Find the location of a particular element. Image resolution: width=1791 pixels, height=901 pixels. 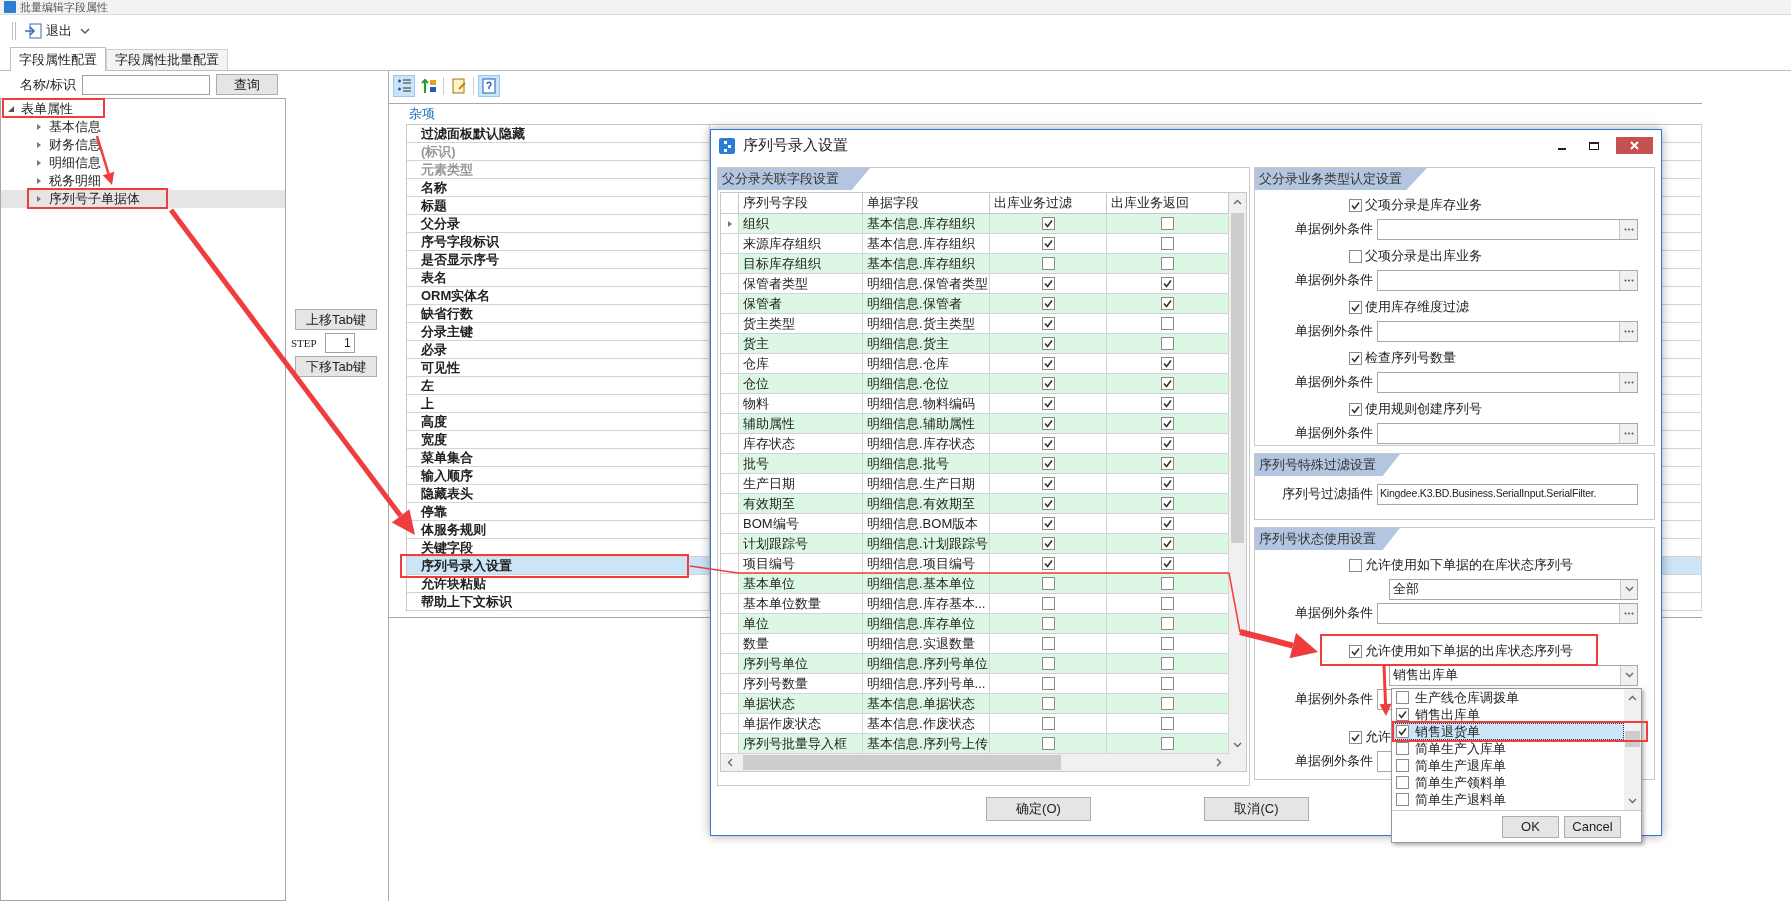

popup-button: OK is located at coordinates (1530, 826).